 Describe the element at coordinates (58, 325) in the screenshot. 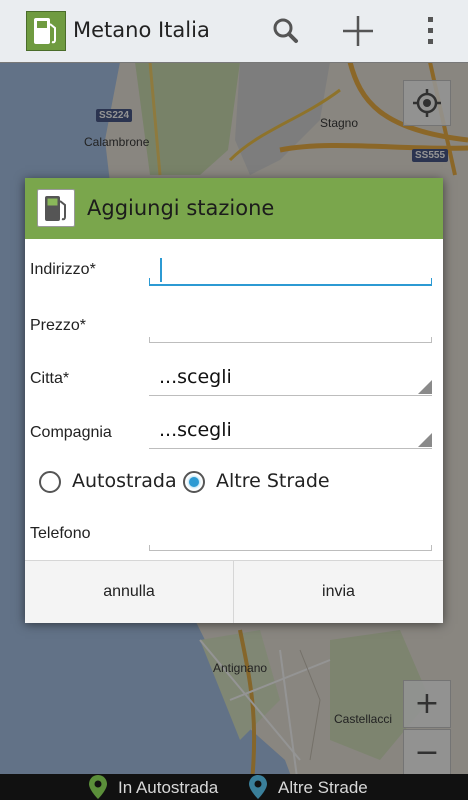

I see `prezzo-label: Prezzo*` at that location.